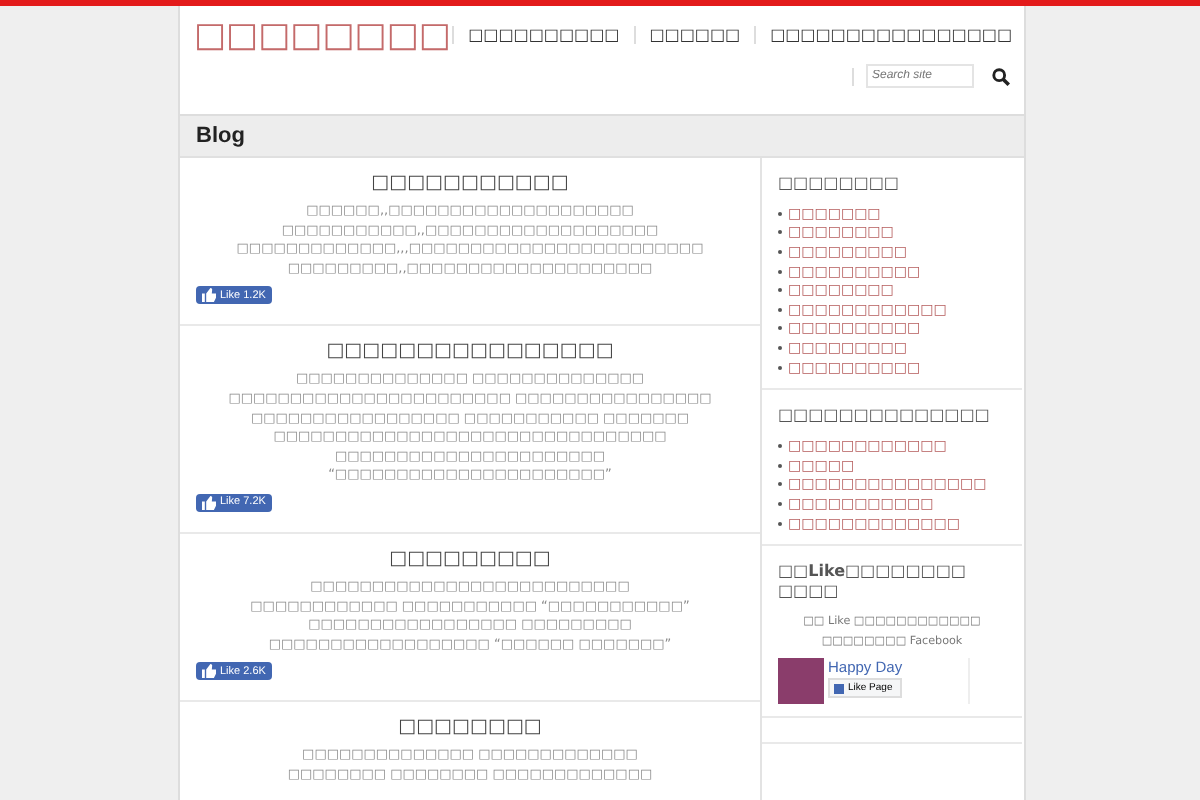 The height and width of the screenshot is (800, 1200). Describe the element at coordinates (220, 136) in the screenshot. I see `page-title: Blog` at that location.